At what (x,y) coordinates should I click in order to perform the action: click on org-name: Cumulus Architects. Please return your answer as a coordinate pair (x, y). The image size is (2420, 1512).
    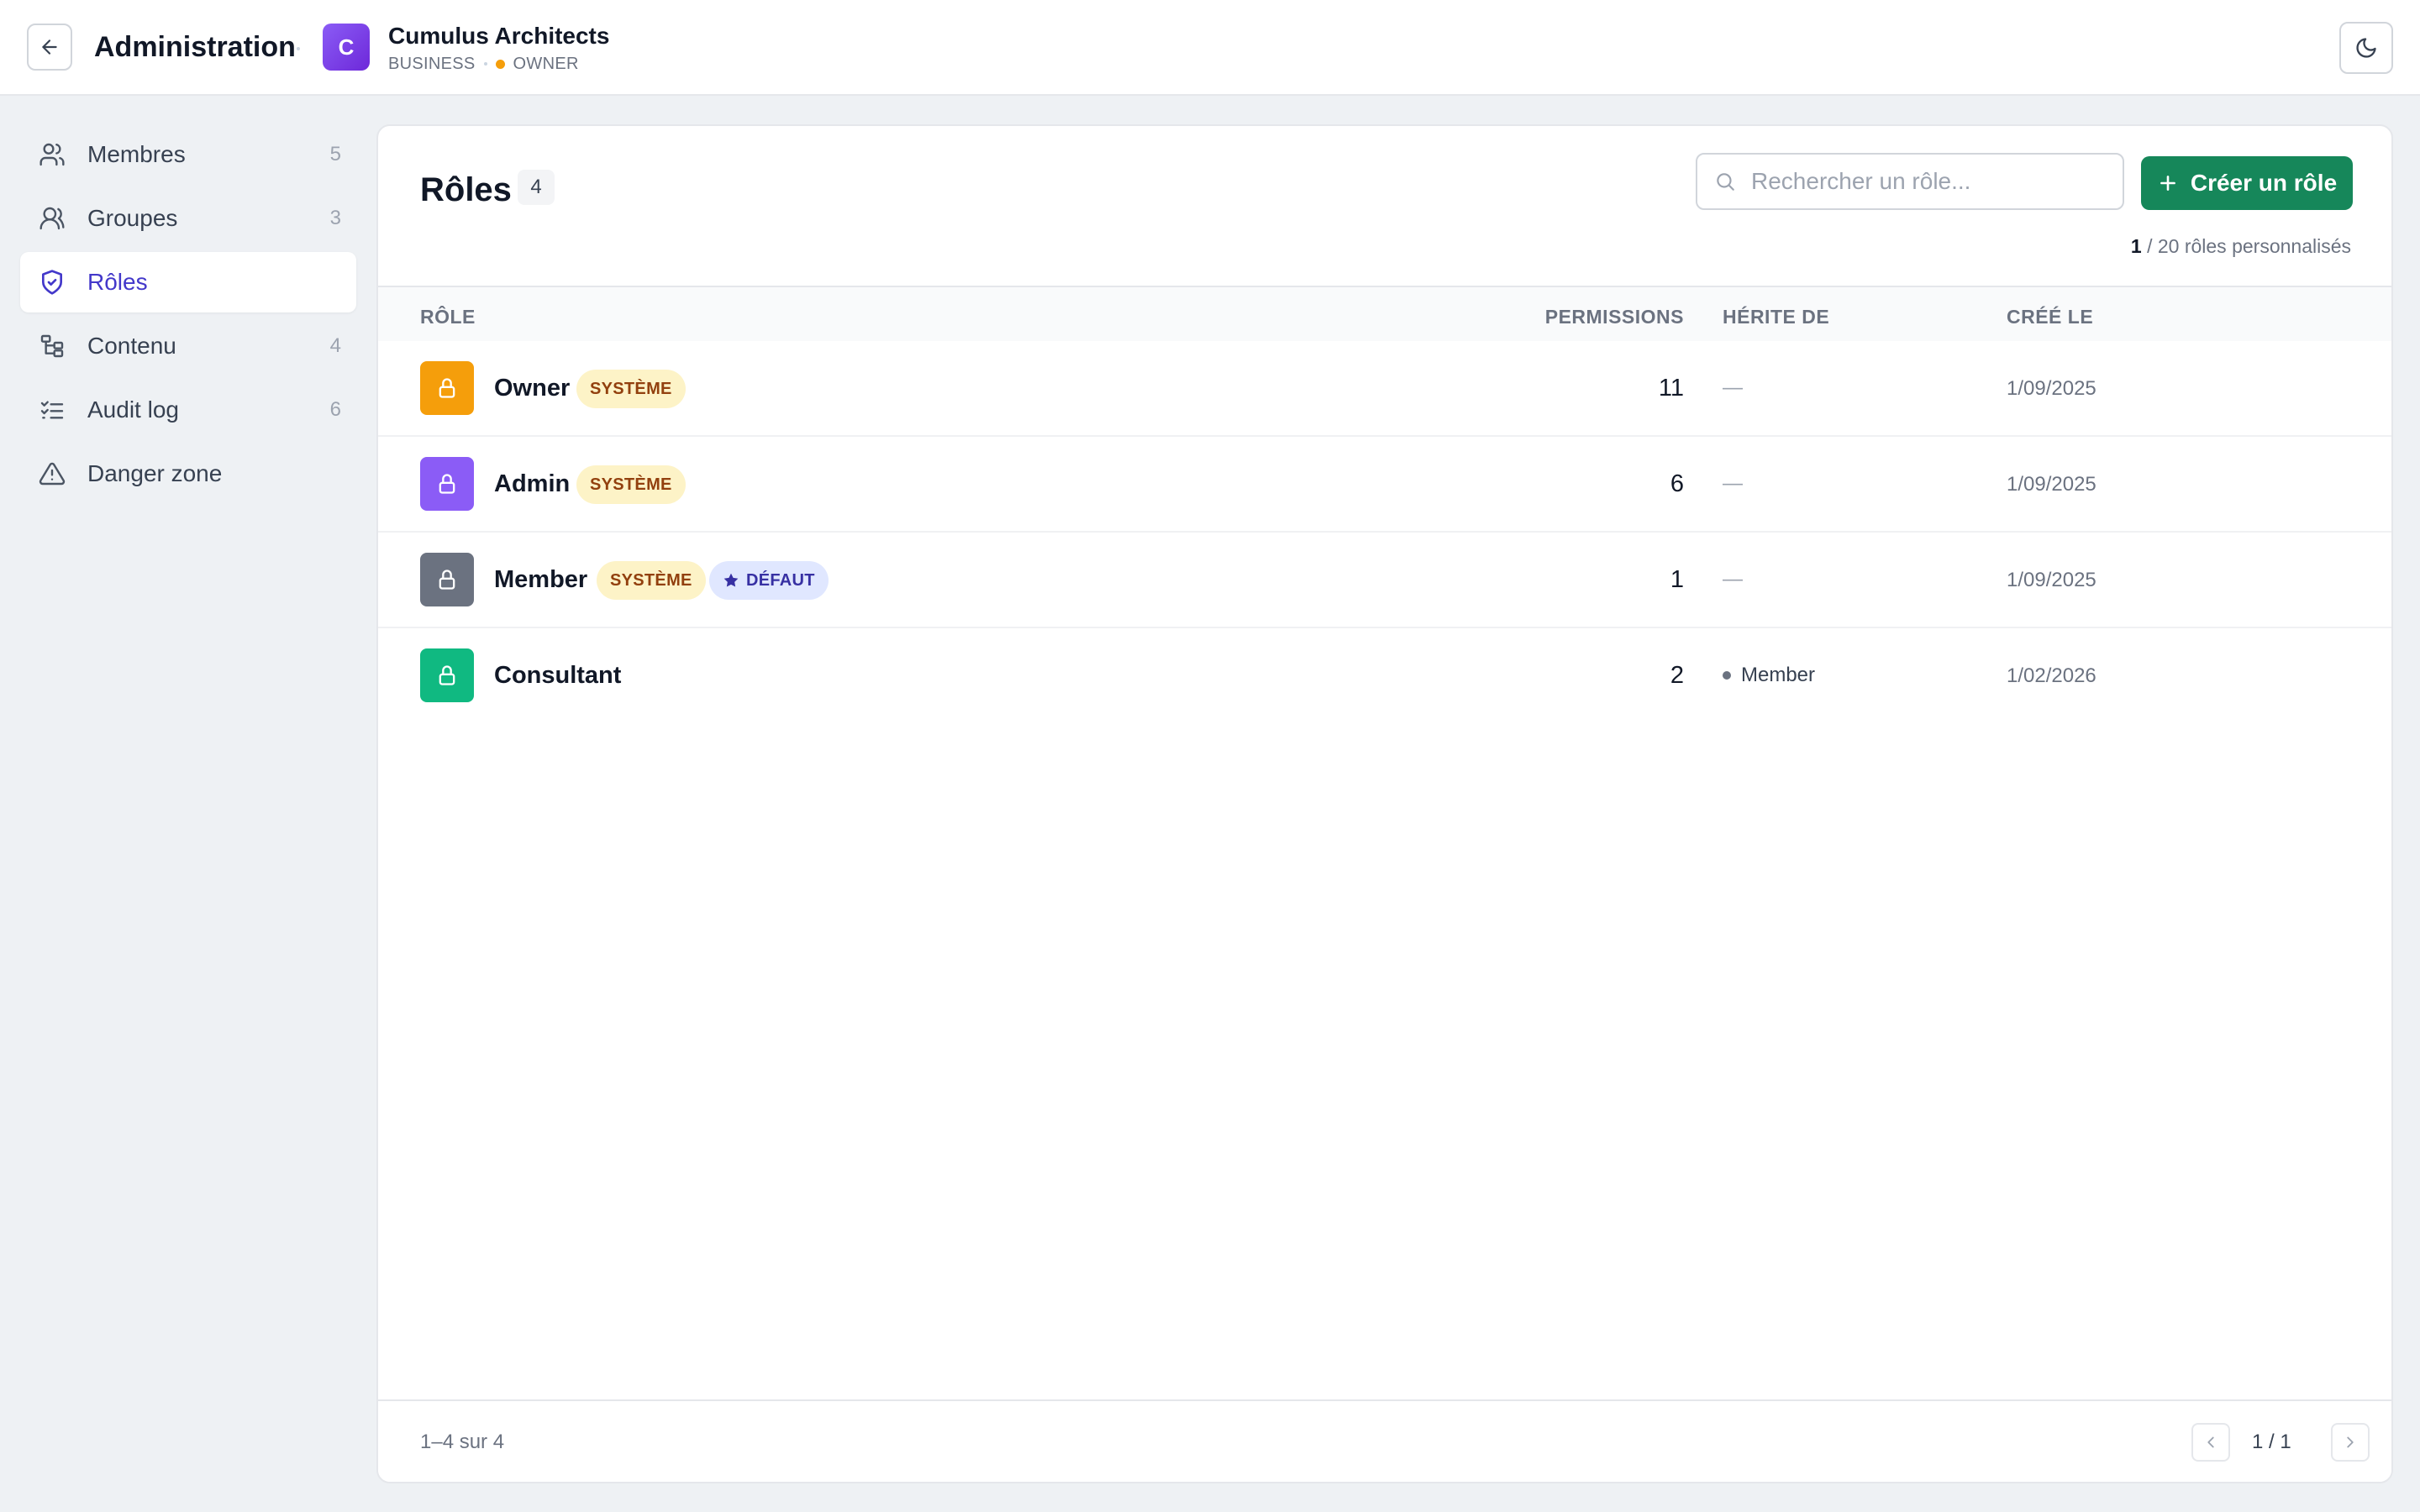
    Looking at the image, I should click on (499, 36).